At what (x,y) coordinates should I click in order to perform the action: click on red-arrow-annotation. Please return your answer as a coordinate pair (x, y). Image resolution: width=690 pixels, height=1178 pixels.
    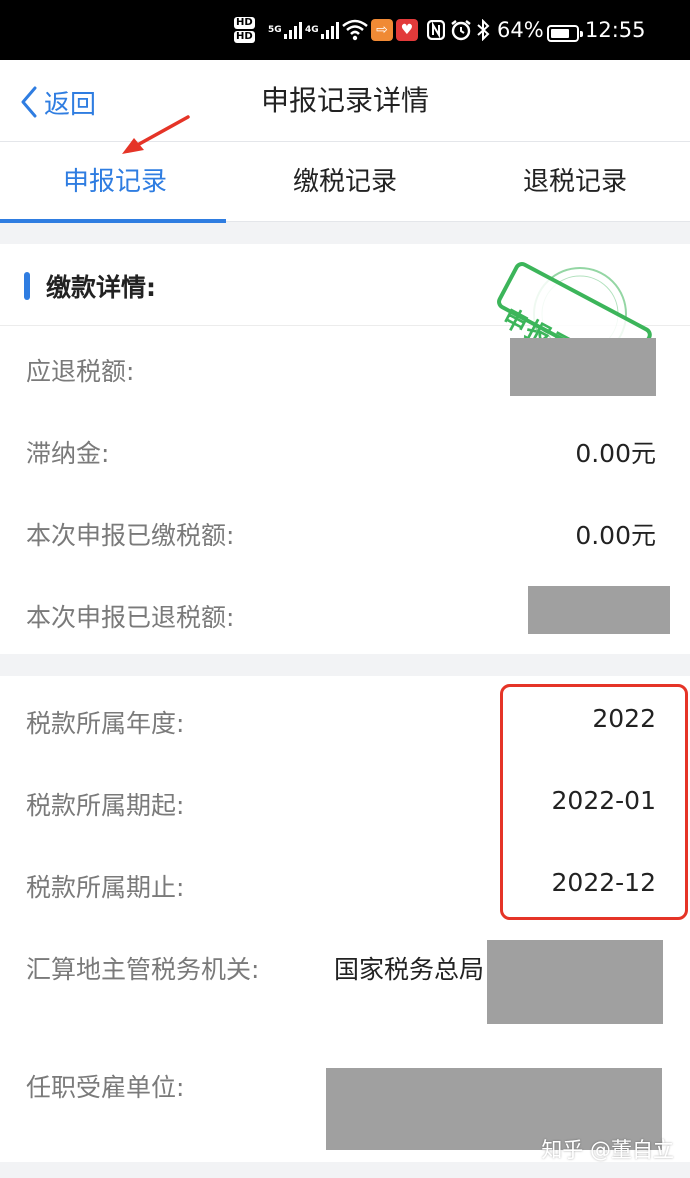
    Looking at the image, I should click on (156, 134).